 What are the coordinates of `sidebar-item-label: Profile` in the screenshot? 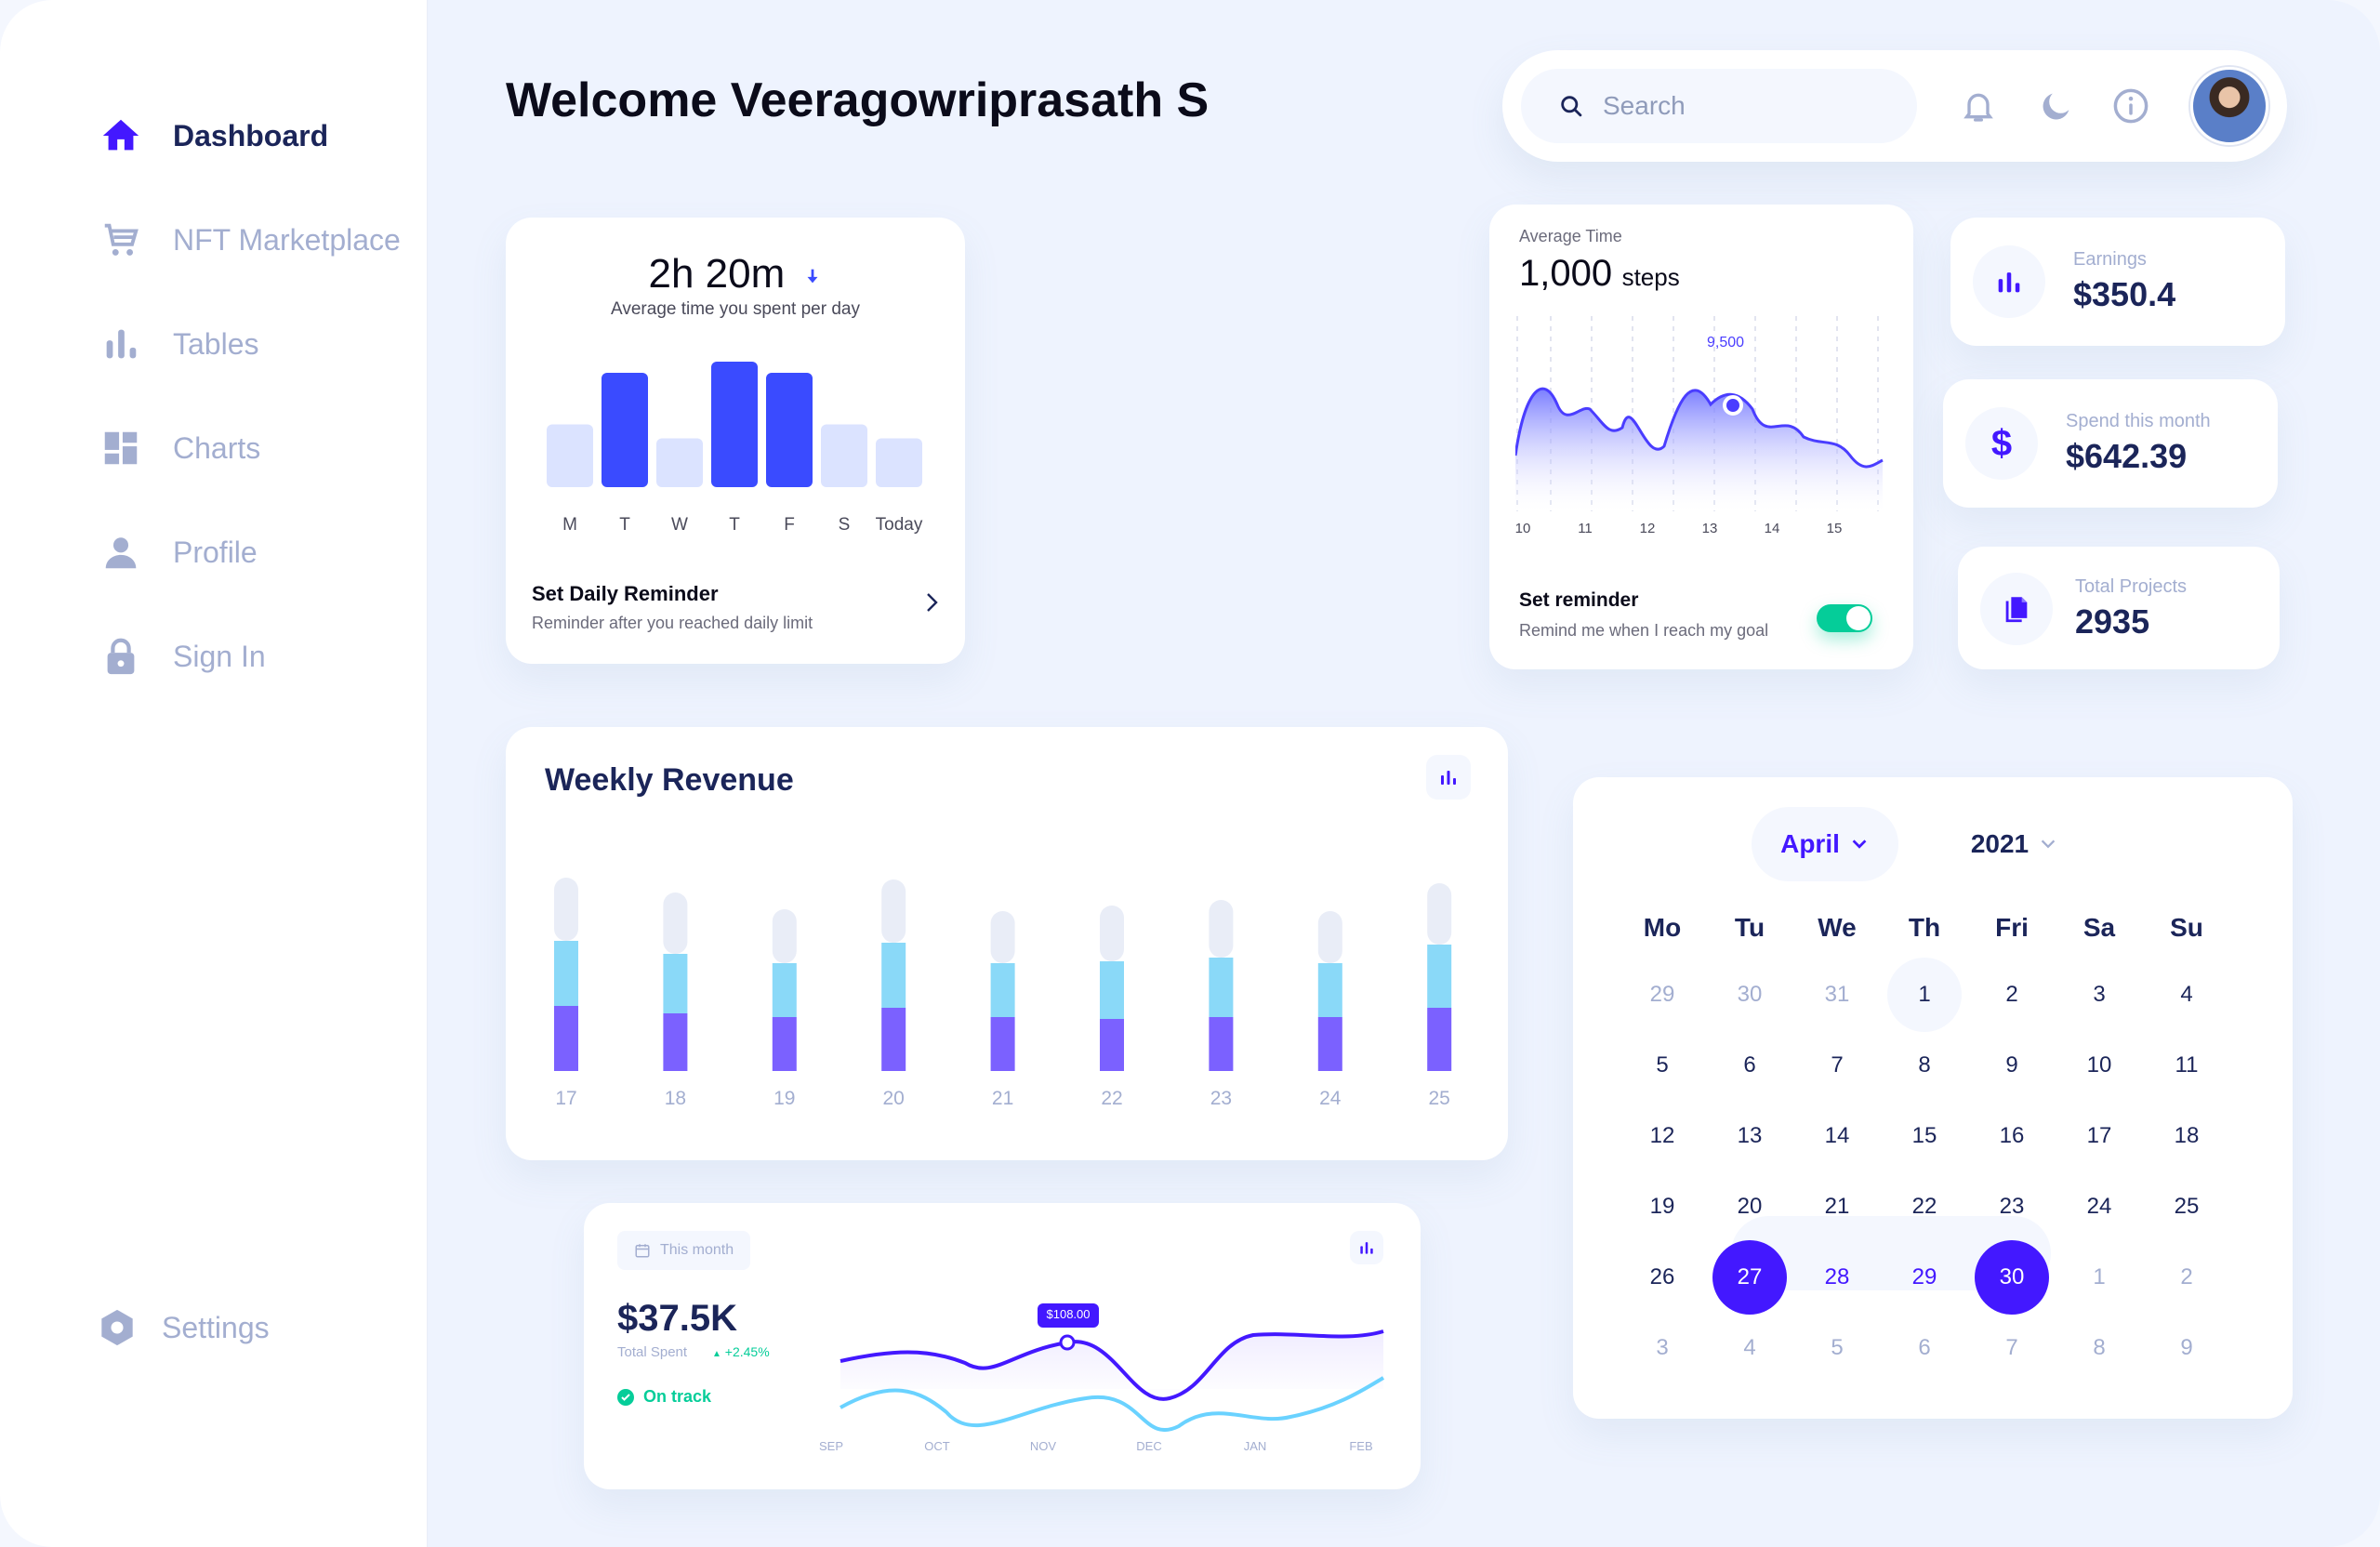 It's located at (215, 552).